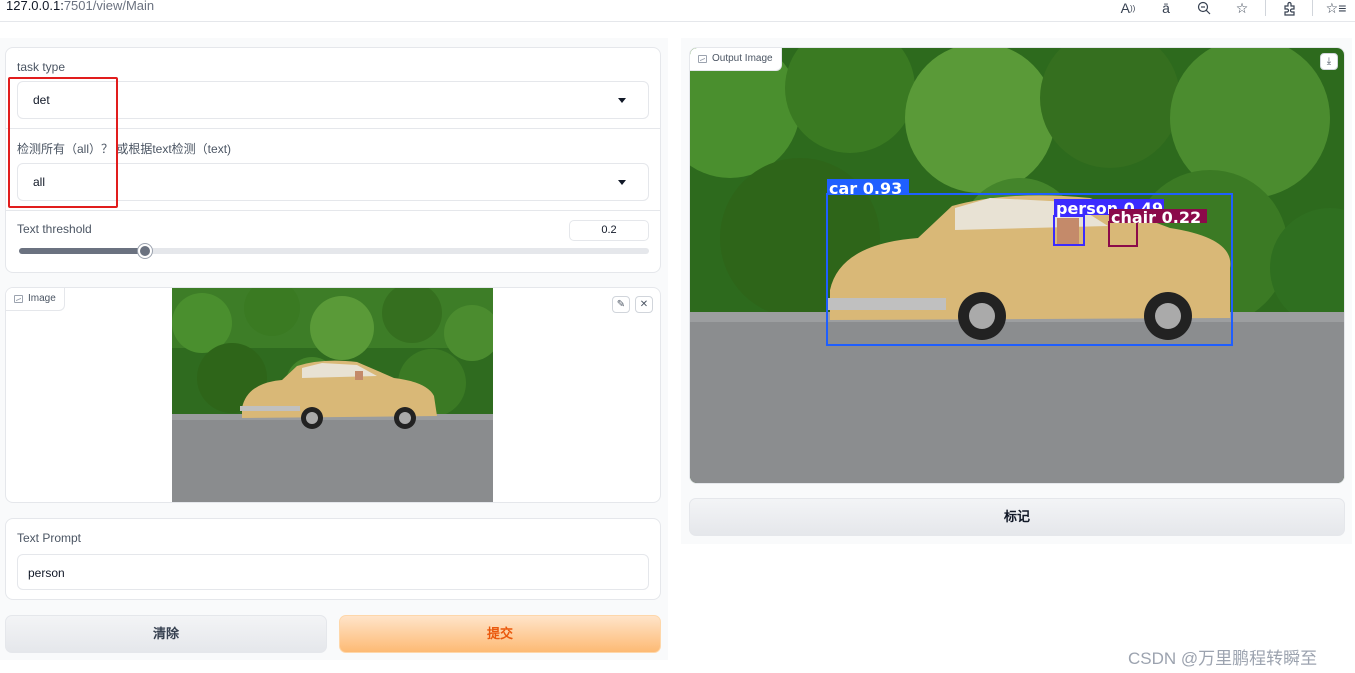  I want to click on browser-actions: A)) ā ☆ ☆≡, so click(1232, 9).